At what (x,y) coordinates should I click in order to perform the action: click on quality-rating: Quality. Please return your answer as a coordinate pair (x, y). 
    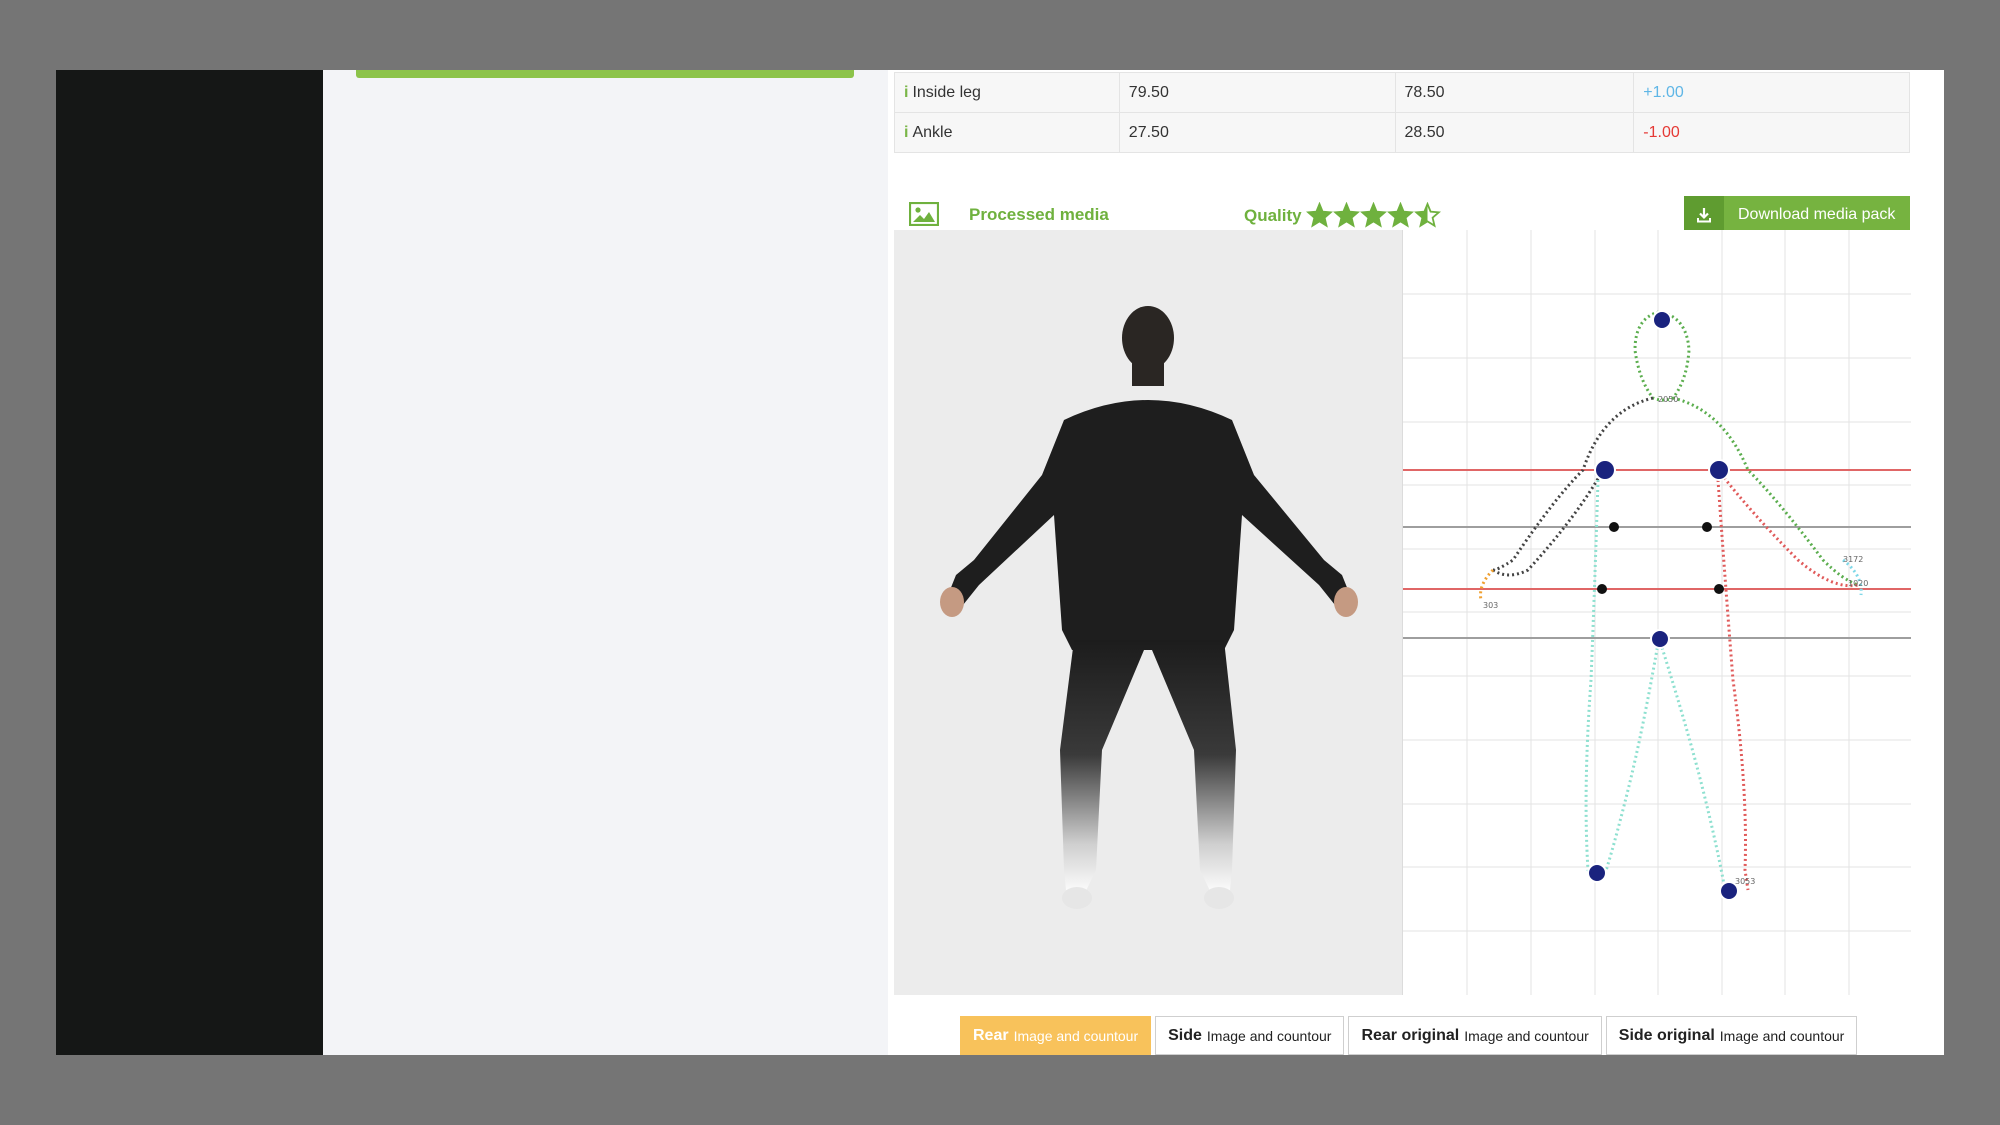
    Looking at the image, I should click on (1342, 215).